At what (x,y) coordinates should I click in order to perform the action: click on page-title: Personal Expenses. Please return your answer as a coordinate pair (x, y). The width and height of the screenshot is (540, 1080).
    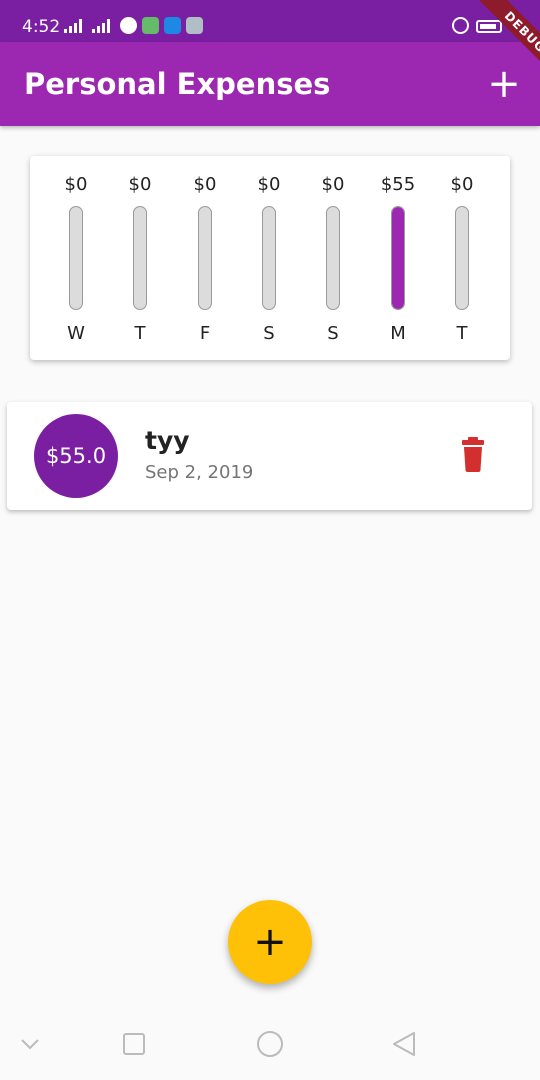
    Looking at the image, I should click on (177, 84).